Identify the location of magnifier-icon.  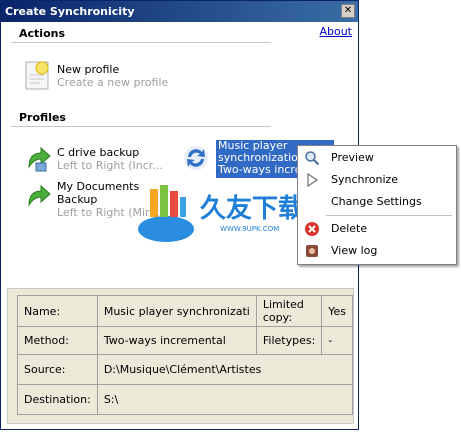
(312, 158).